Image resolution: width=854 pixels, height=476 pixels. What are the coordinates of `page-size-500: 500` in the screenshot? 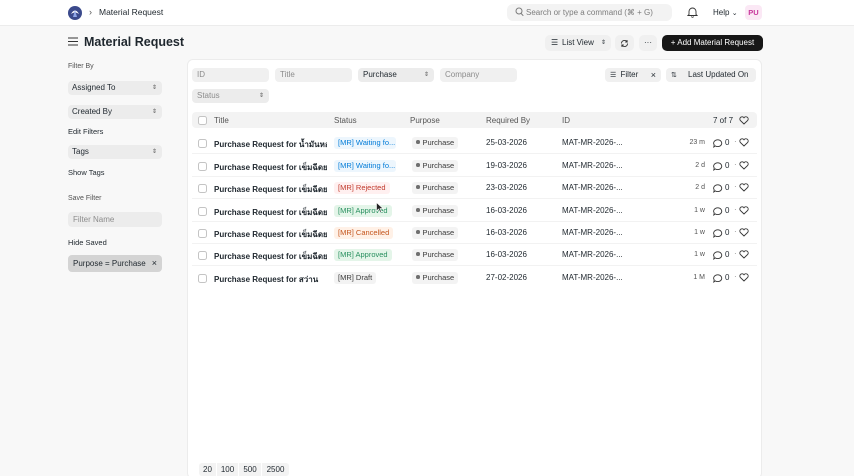 It's located at (250, 469).